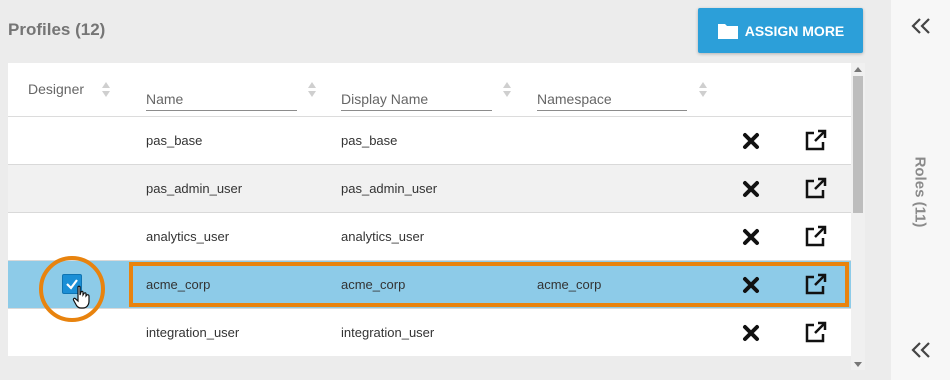  I want to click on table-row: integration_user integration_user, so click(429, 332).